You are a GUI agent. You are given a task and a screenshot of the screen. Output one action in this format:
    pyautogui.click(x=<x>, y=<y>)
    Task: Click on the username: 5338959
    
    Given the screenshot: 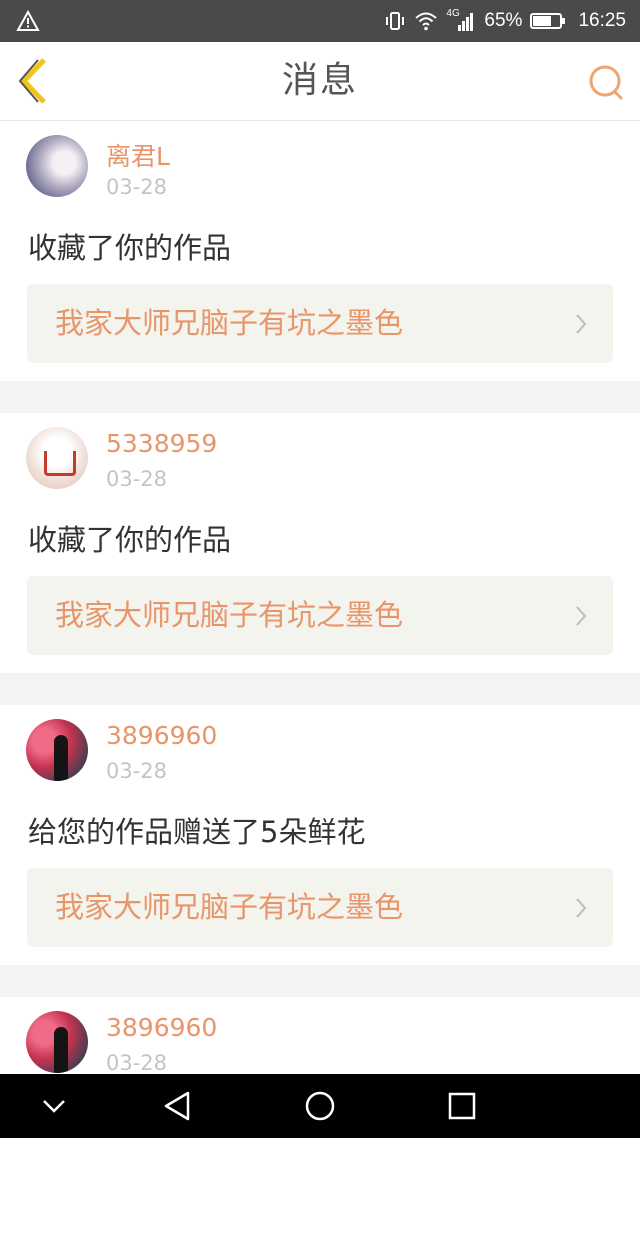 What is the action you would take?
    pyautogui.click(x=161, y=443)
    